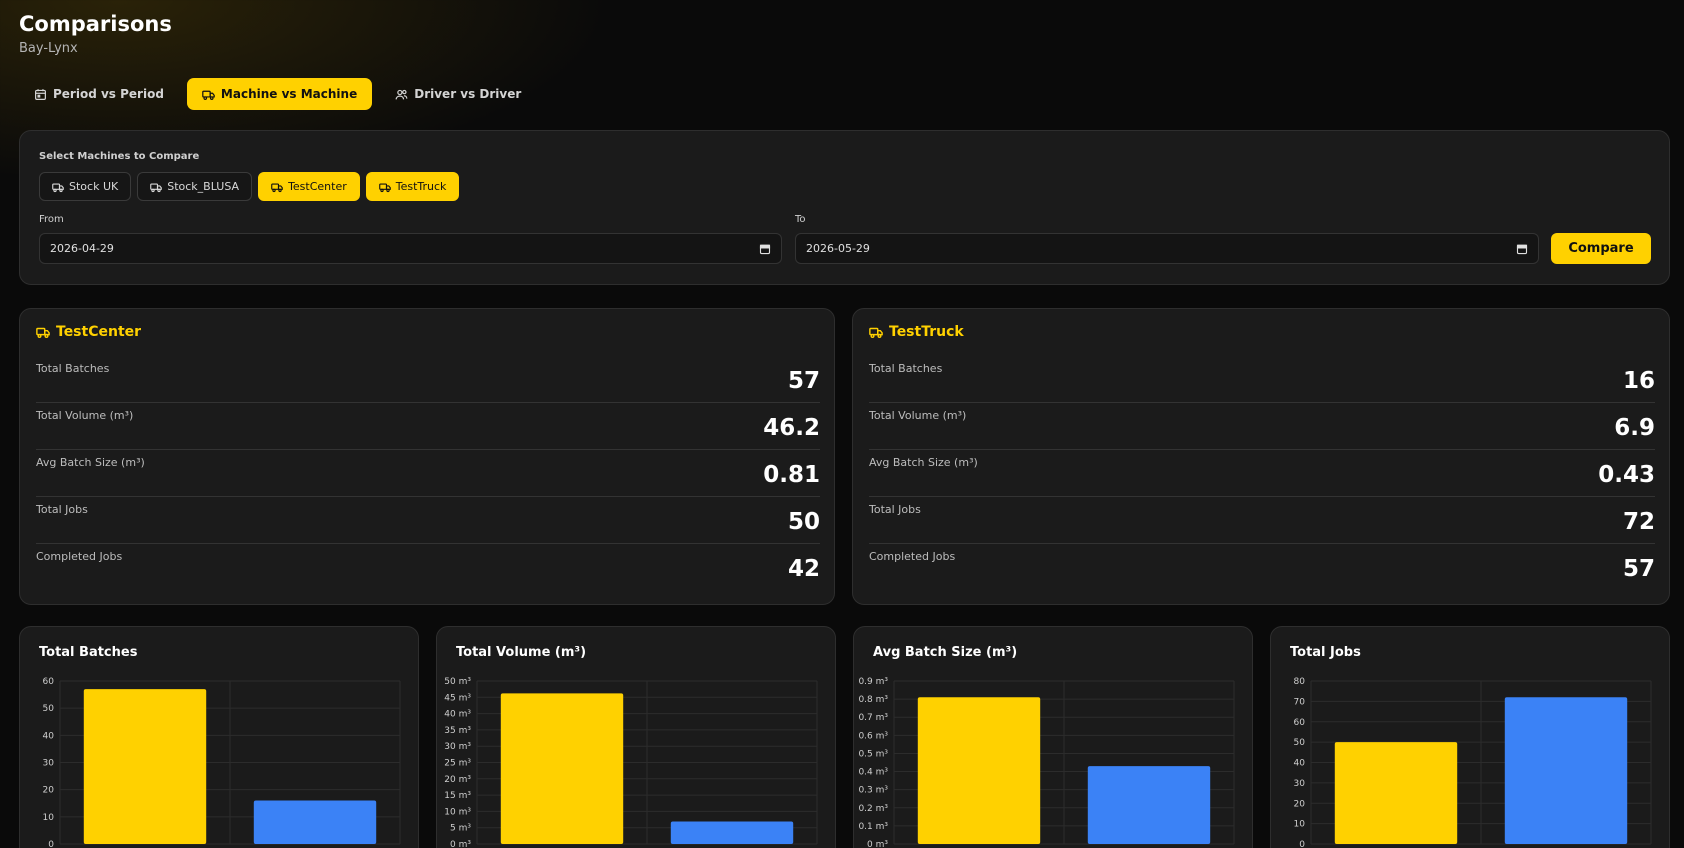 This screenshot has height=848, width=1684. I want to click on y-tick-label: 40 m³, so click(457, 715).